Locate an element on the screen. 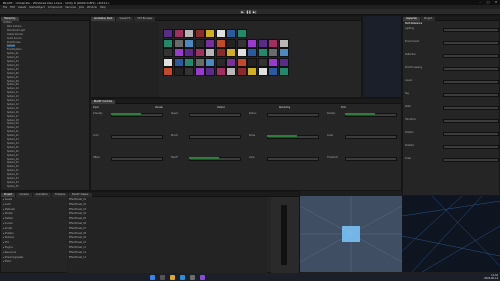 The image size is (500, 281). hierarchy-item: Sphere_09 is located at coordinates (13, 85).